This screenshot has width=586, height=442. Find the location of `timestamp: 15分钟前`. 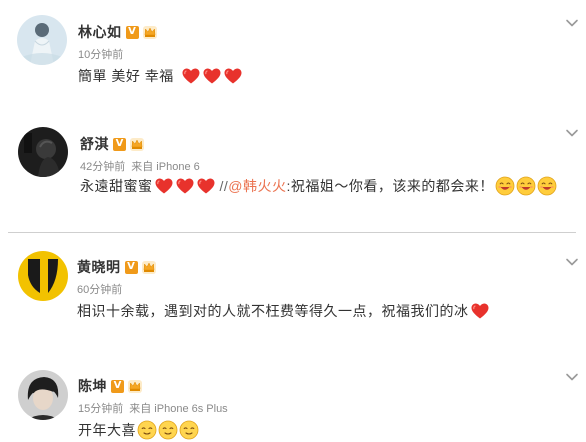

timestamp: 15分钟前 is located at coordinates (100, 409).